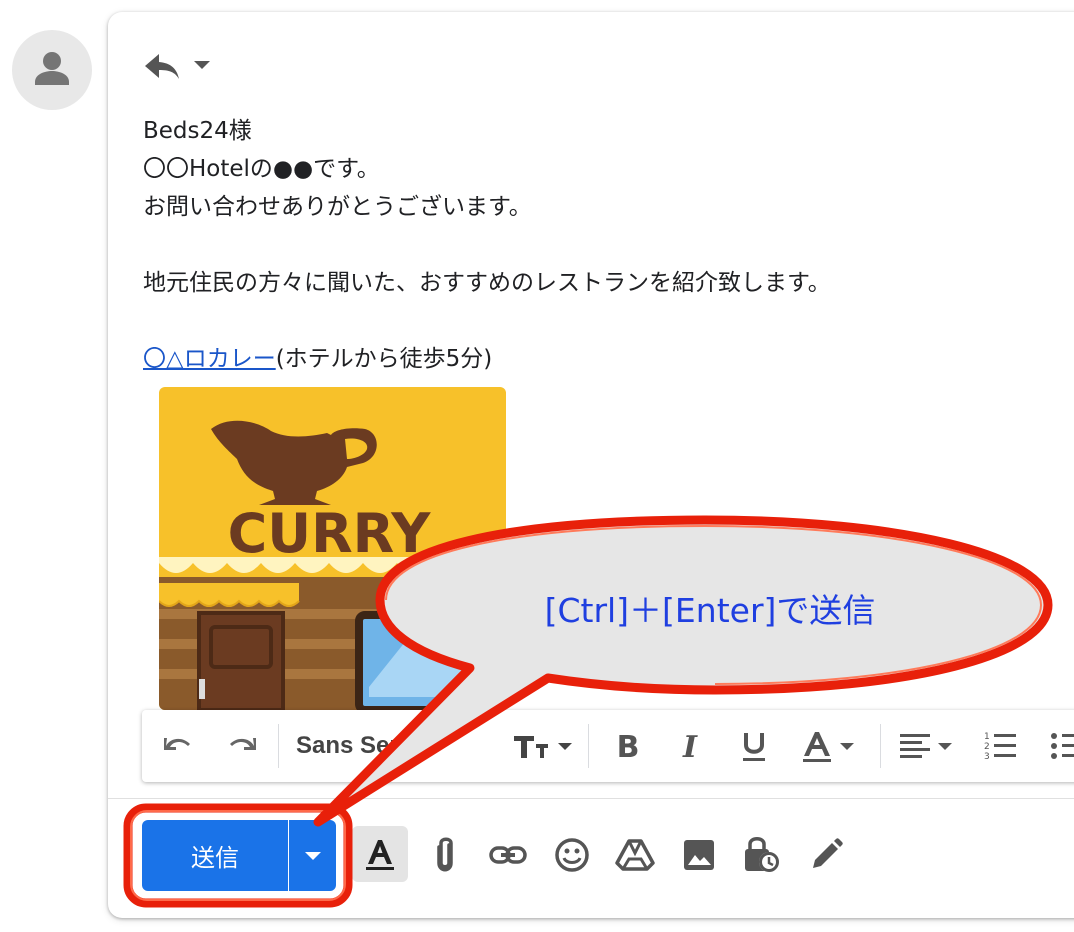 The width and height of the screenshot is (1074, 932). I want to click on callout-text: [Ctrl]＋[Enter]で送信, so click(710, 610).